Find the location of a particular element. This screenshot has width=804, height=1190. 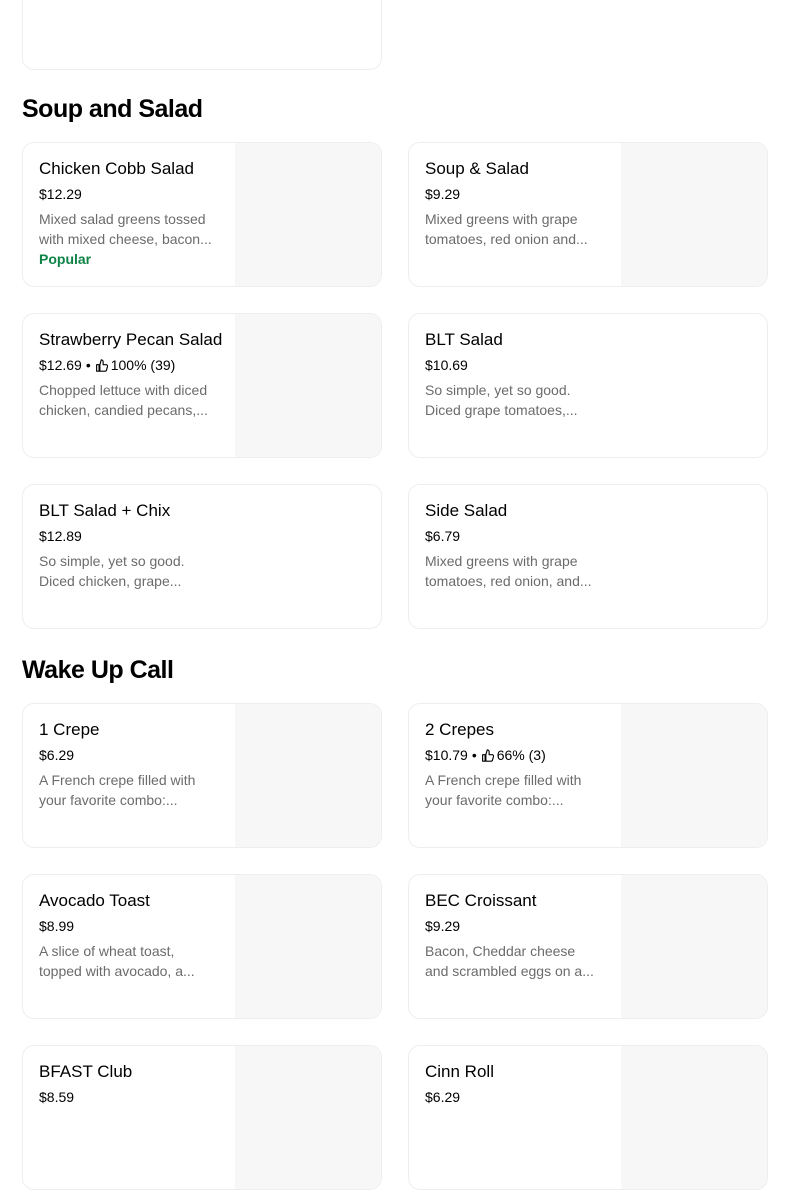

item-name: BLT Salad is located at coordinates (464, 339).